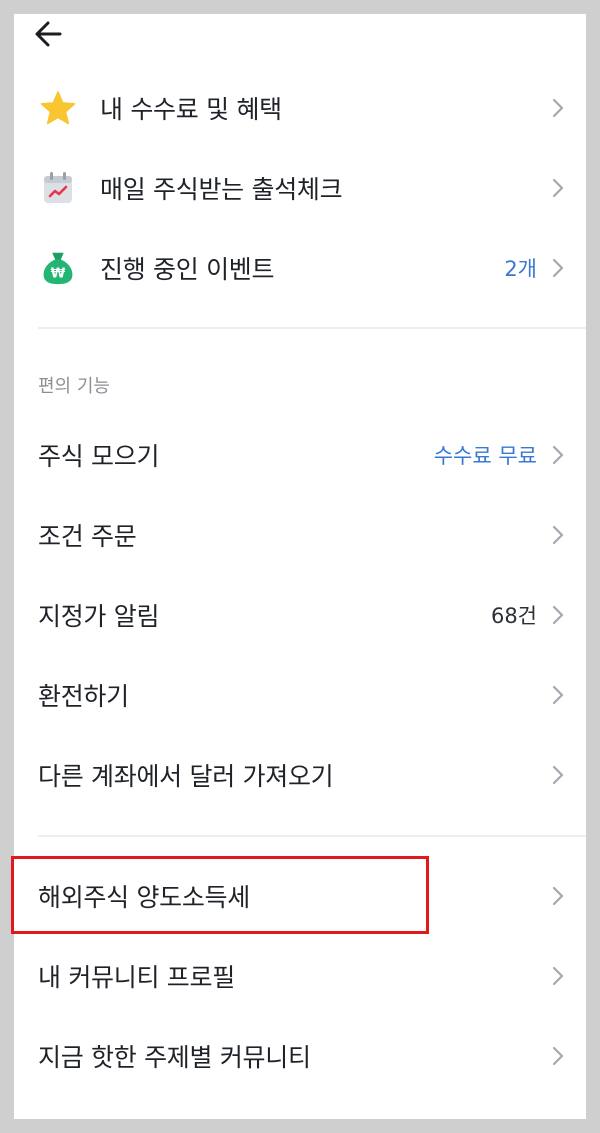 The width and height of the screenshot is (600, 1133). I want to click on import-dollars-label: 다른 계좌에서 달러 가져오기, so click(186, 776).